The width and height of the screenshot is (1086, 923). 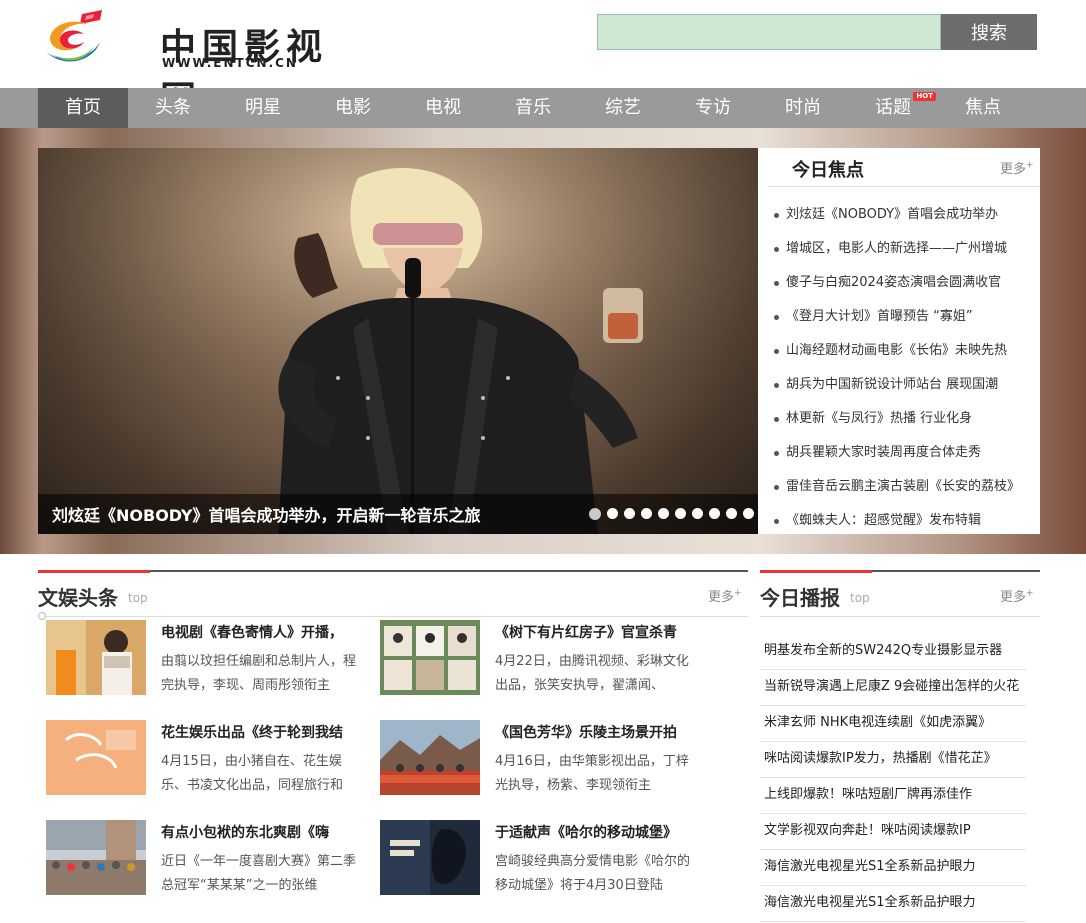 I want to click on more-label: 更多, so click(x=1013, y=169).